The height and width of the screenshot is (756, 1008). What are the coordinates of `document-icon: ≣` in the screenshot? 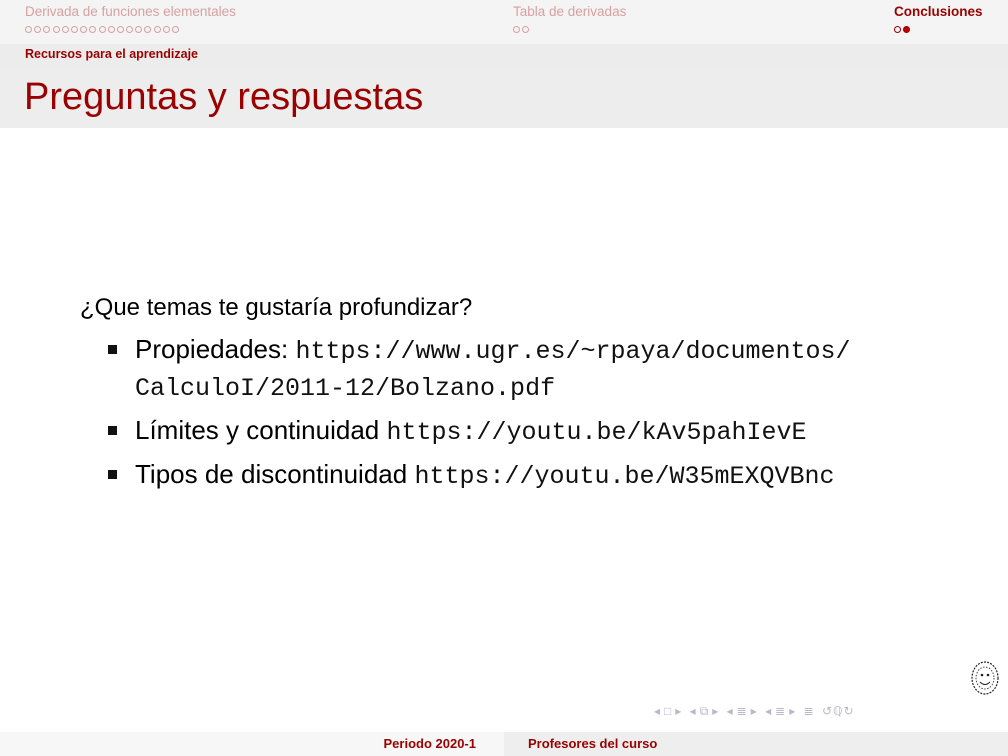 It's located at (780, 711).